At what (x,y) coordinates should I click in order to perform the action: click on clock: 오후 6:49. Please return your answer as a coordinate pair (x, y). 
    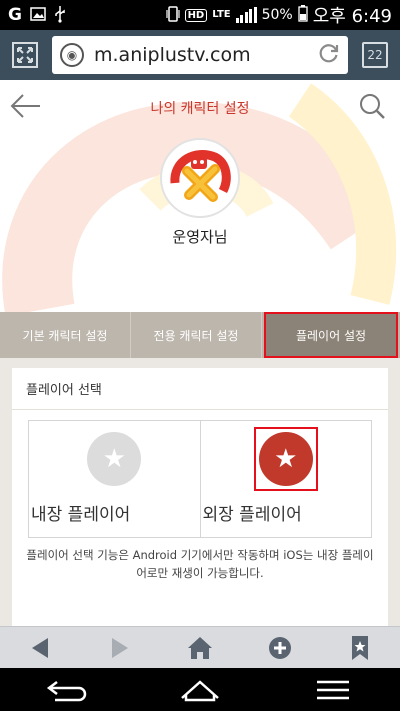
    Looking at the image, I should click on (352, 16).